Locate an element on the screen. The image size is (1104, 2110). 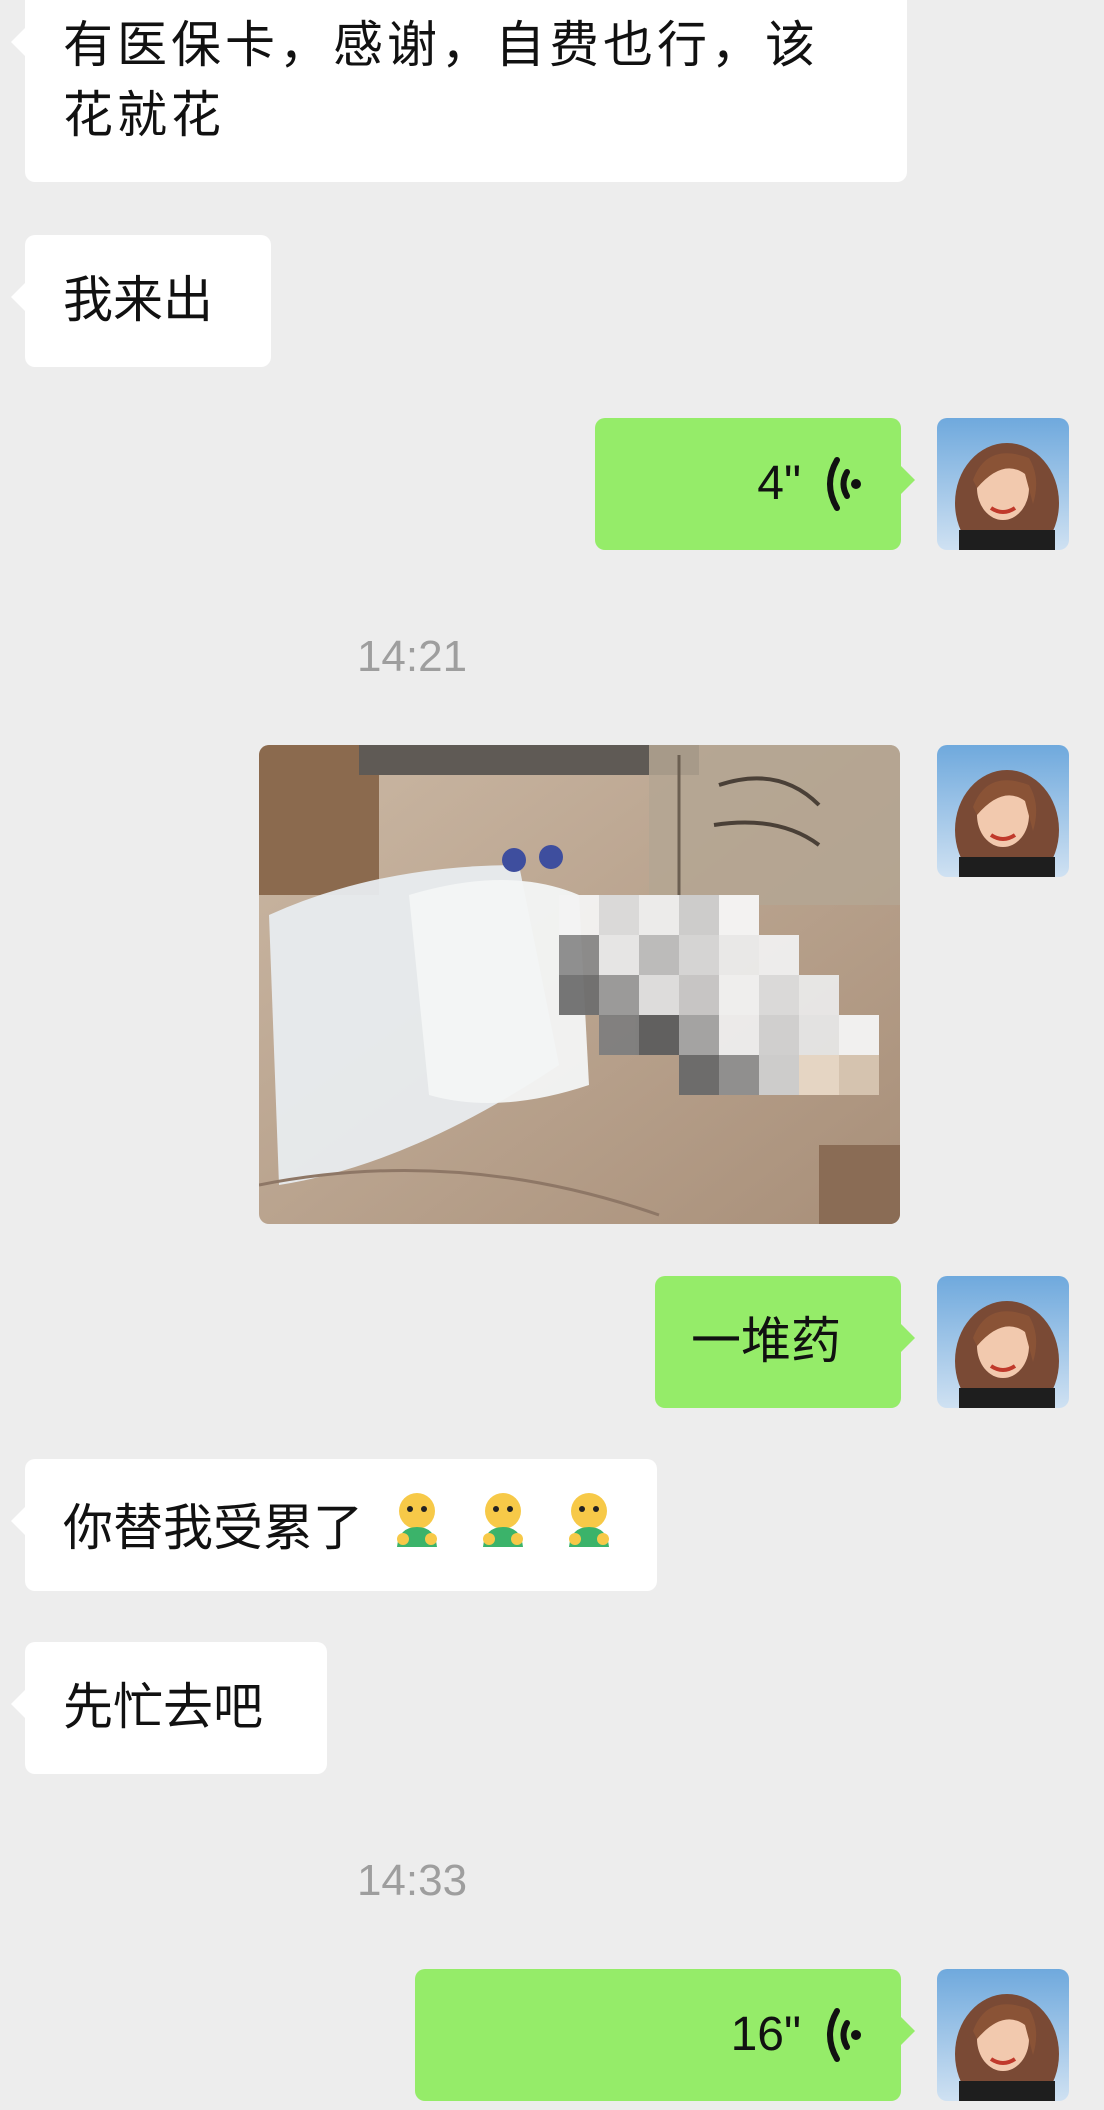
message-bubble-incoming: 你替我受累了 is located at coordinates (334, 1525).